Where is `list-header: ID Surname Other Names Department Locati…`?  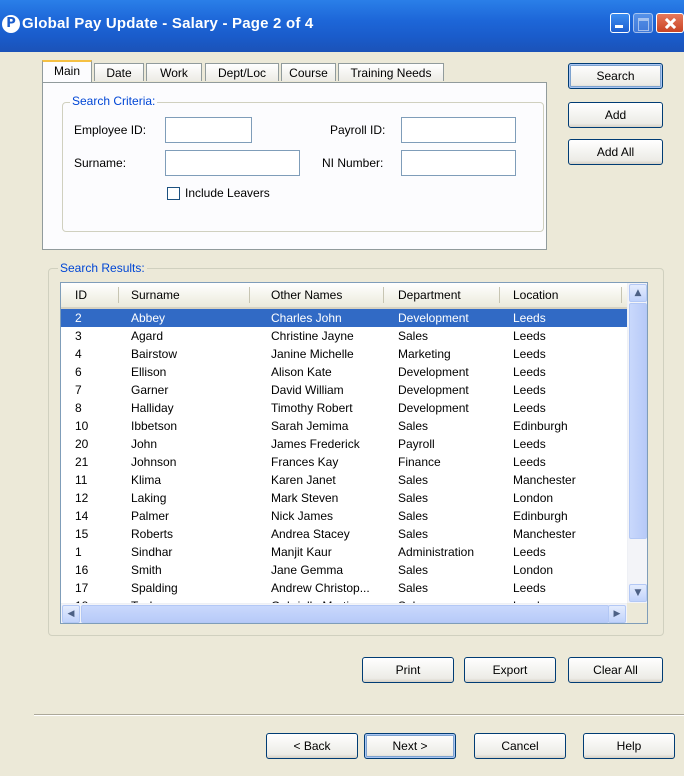
list-header: ID Surname Other Names Department Locati… is located at coordinates (344, 296).